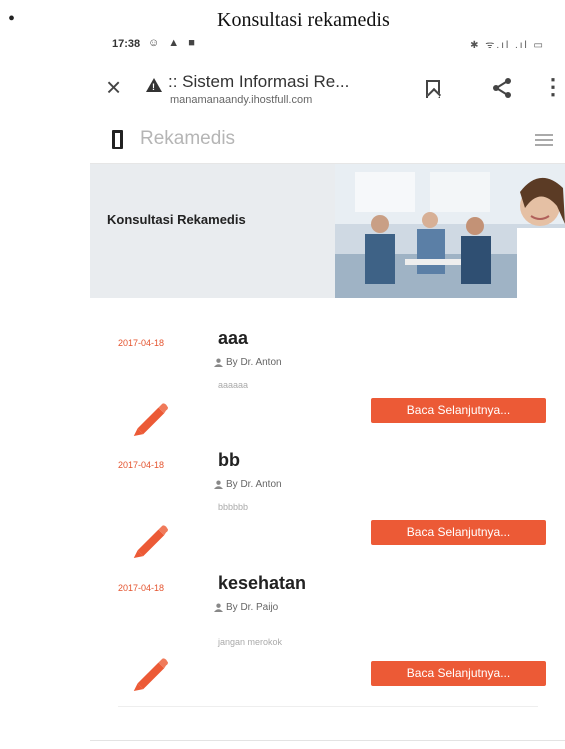 The width and height of the screenshot is (565, 749). What do you see at coordinates (544, 140) in the screenshot?
I see `hamburger-menu-icon` at bounding box center [544, 140].